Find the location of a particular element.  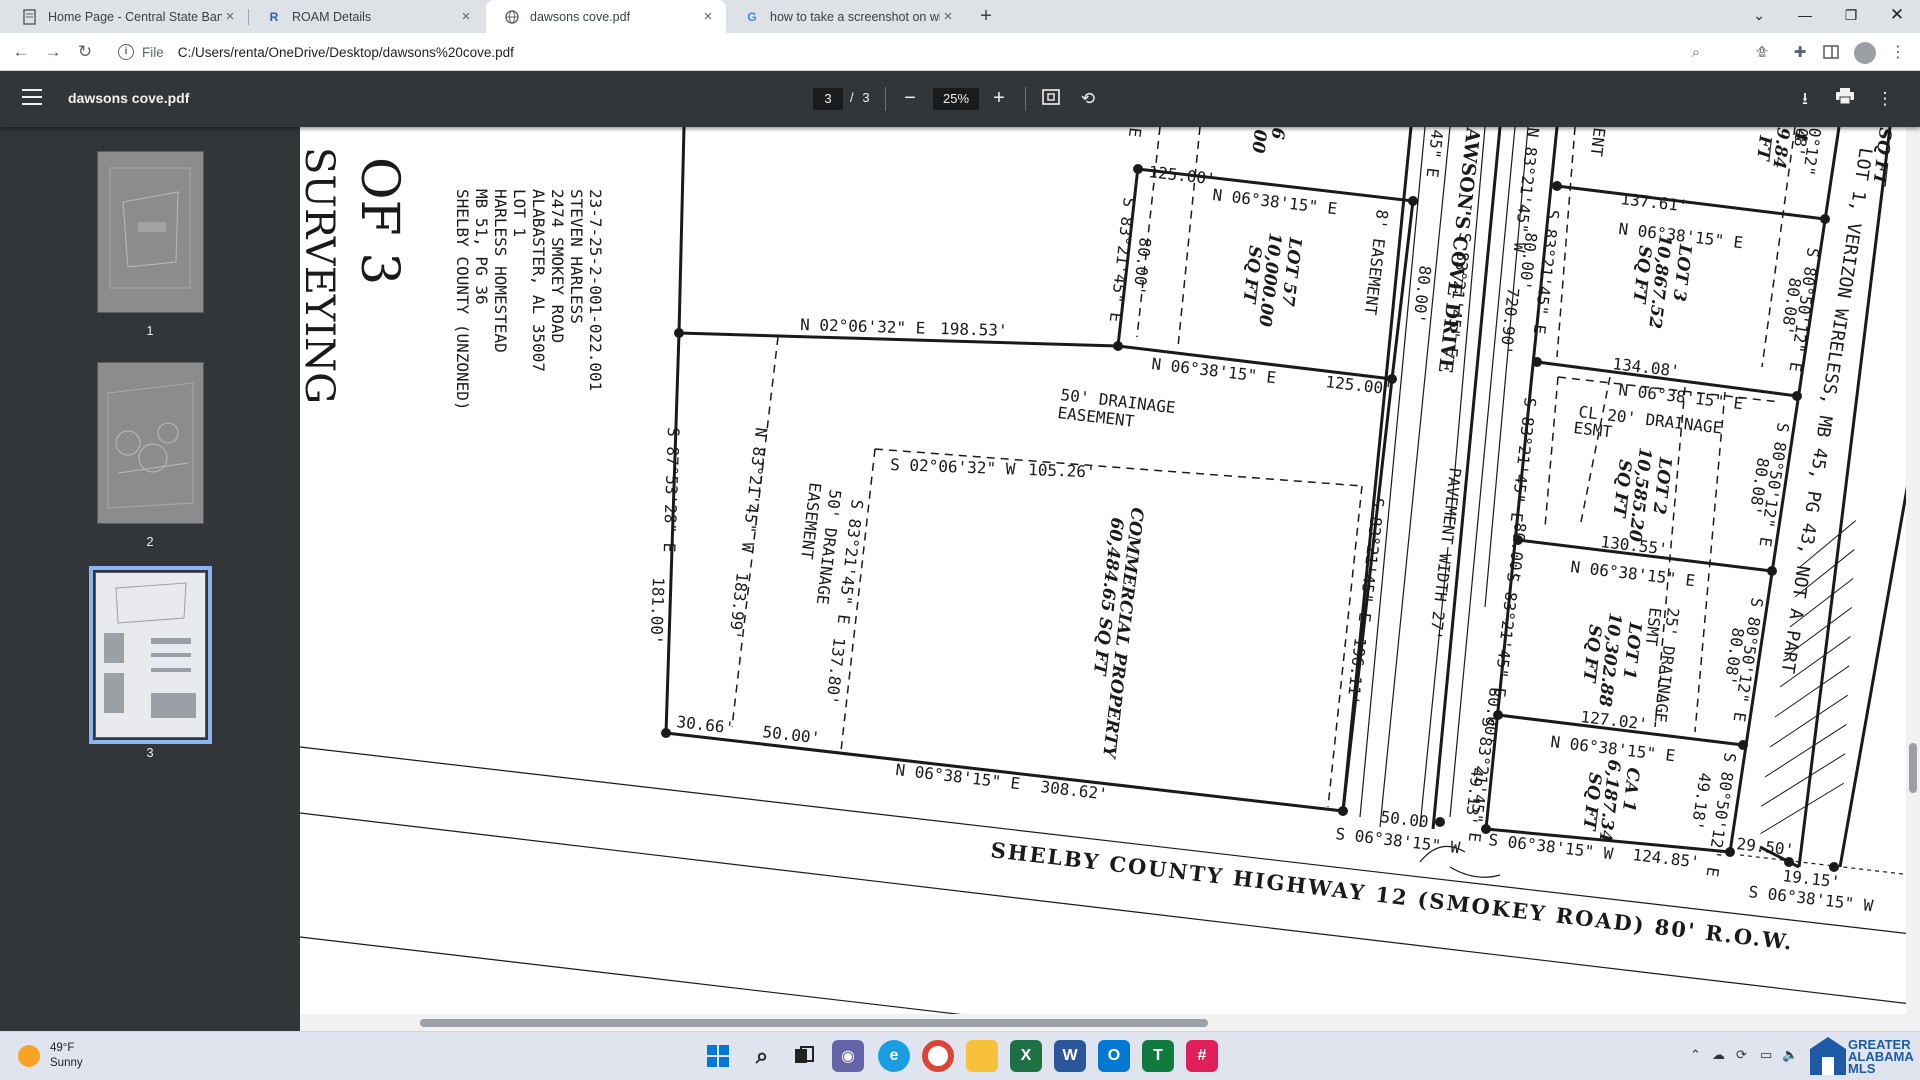

zoom-input: 25% is located at coordinates (956, 99).